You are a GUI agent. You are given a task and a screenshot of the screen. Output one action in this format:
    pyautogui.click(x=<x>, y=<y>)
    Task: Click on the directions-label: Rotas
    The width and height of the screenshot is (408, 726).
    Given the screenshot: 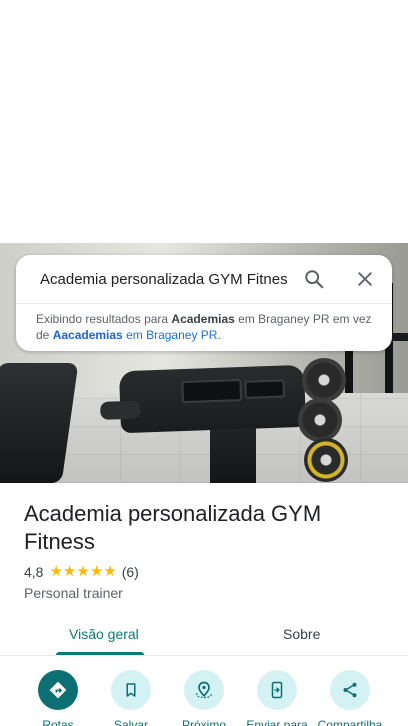 What is the action you would take?
    pyautogui.click(x=58, y=722)
    